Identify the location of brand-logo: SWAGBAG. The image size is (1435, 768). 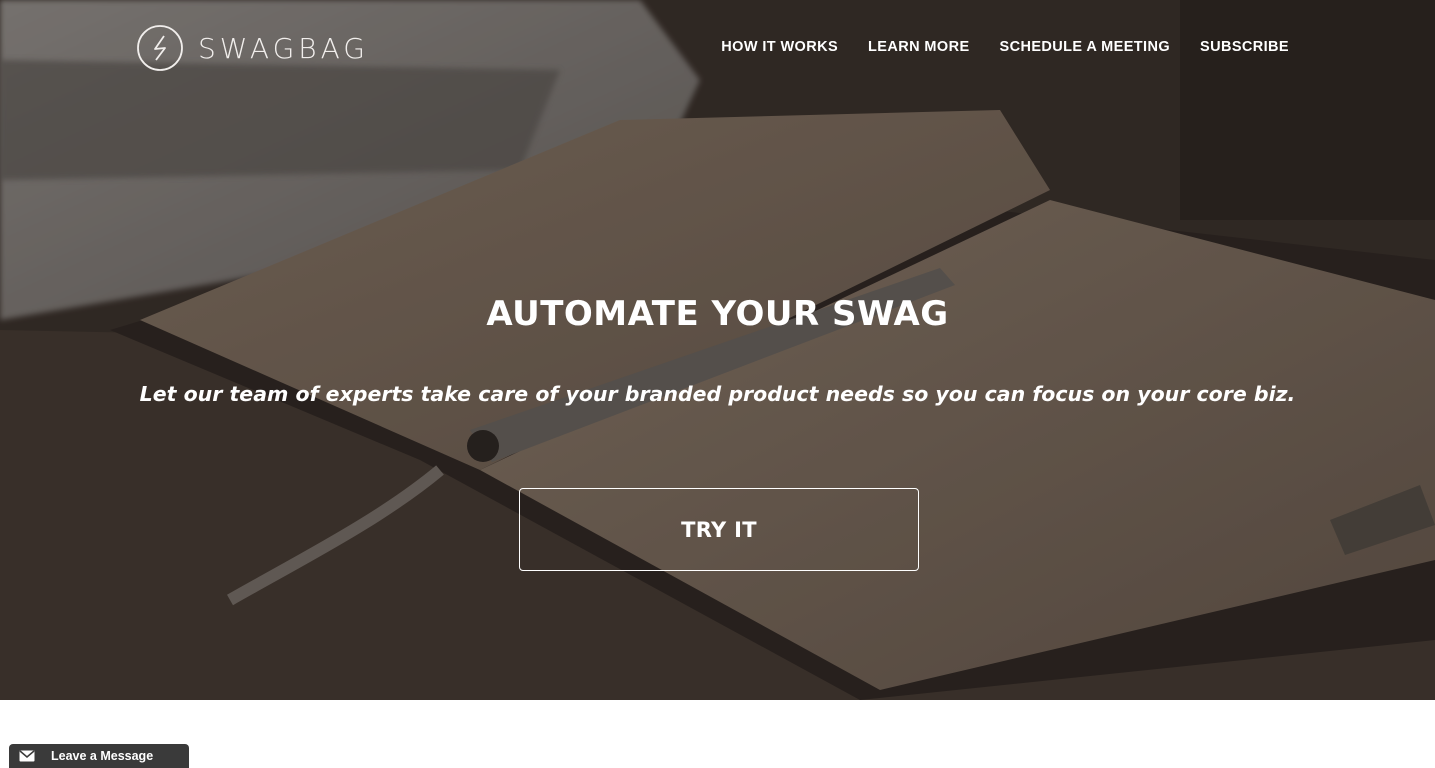
(252, 48).